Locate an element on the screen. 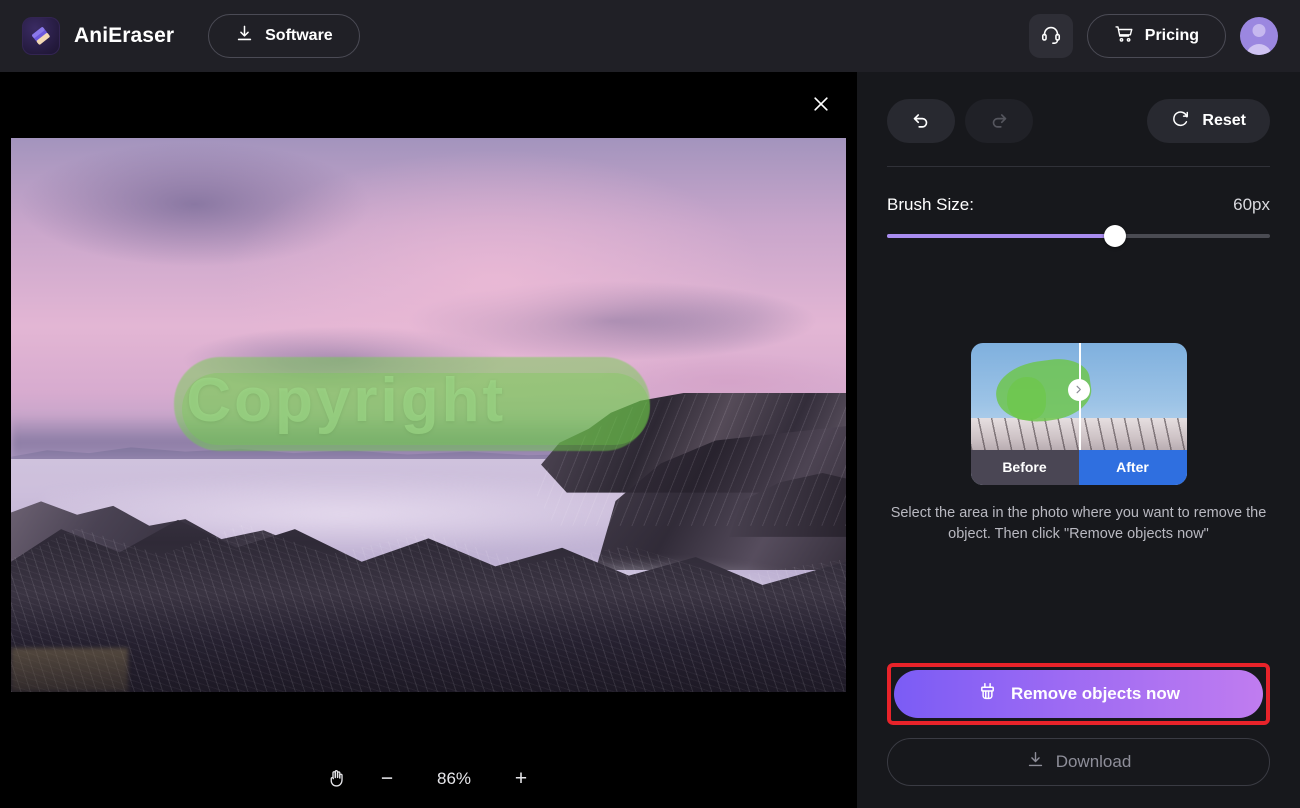 The width and height of the screenshot is (1300, 808). history-toolbar: Reset is located at coordinates (1078, 107).